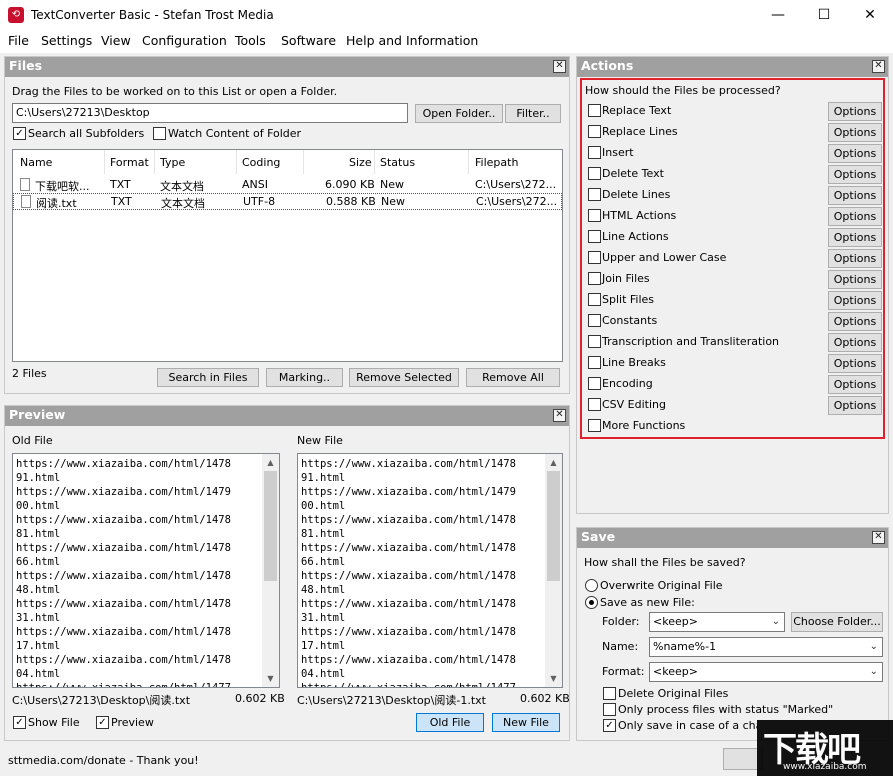 Image resolution: width=893 pixels, height=776 pixels. What do you see at coordinates (18, 40) in the screenshot?
I see `menu-file: File` at bounding box center [18, 40].